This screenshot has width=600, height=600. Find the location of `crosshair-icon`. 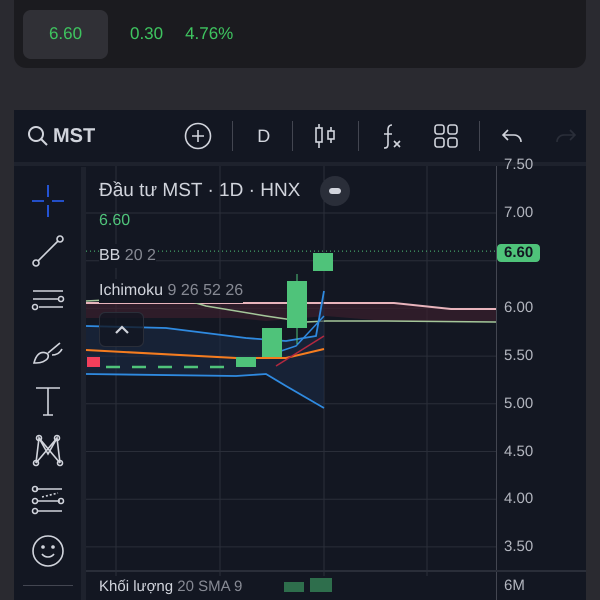

crosshair-icon is located at coordinates (48, 201).